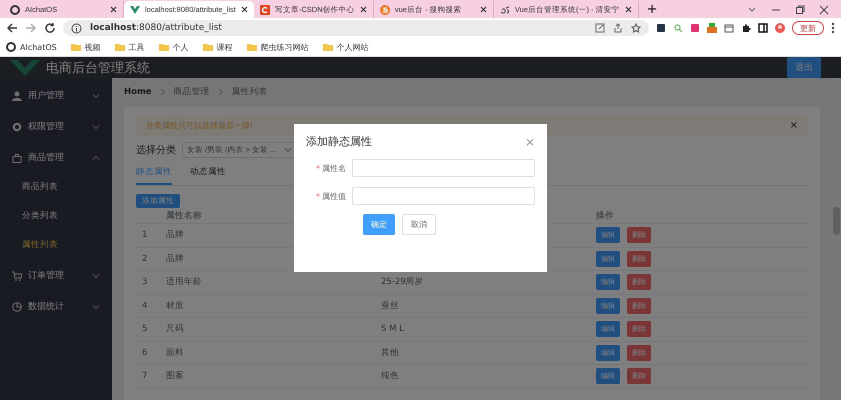 The image size is (841, 400). What do you see at coordinates (385, 9) in the screenshot?
I see `s-logo-icon` at bounding box center [385, 9].